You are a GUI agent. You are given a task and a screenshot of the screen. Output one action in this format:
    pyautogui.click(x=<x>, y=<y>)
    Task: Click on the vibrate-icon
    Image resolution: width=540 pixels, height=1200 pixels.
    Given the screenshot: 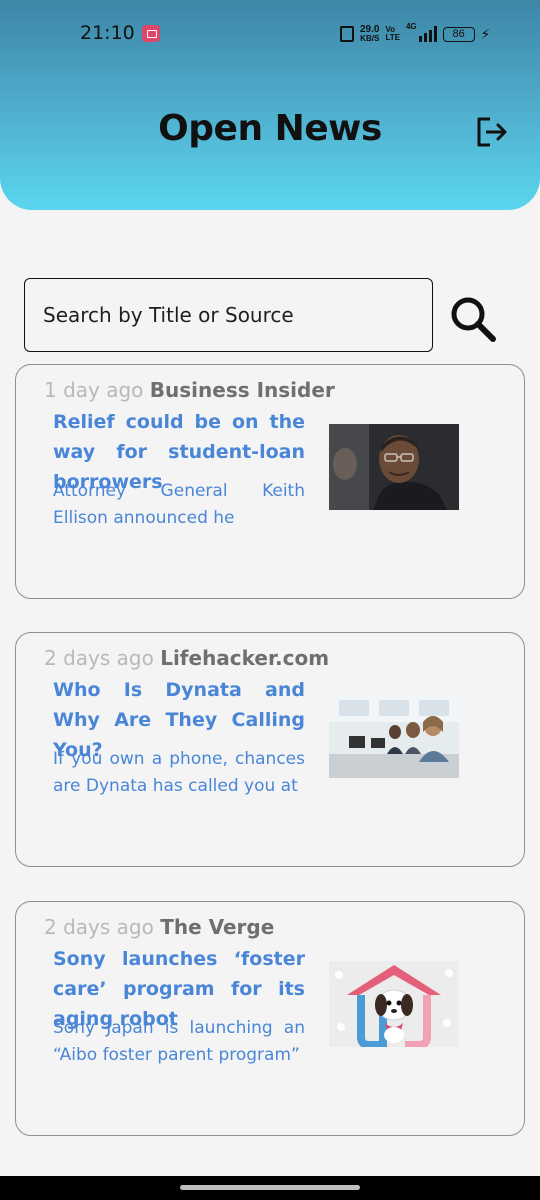 What is the action you would take?
    pyautogui.click(x=347, y=34)
    